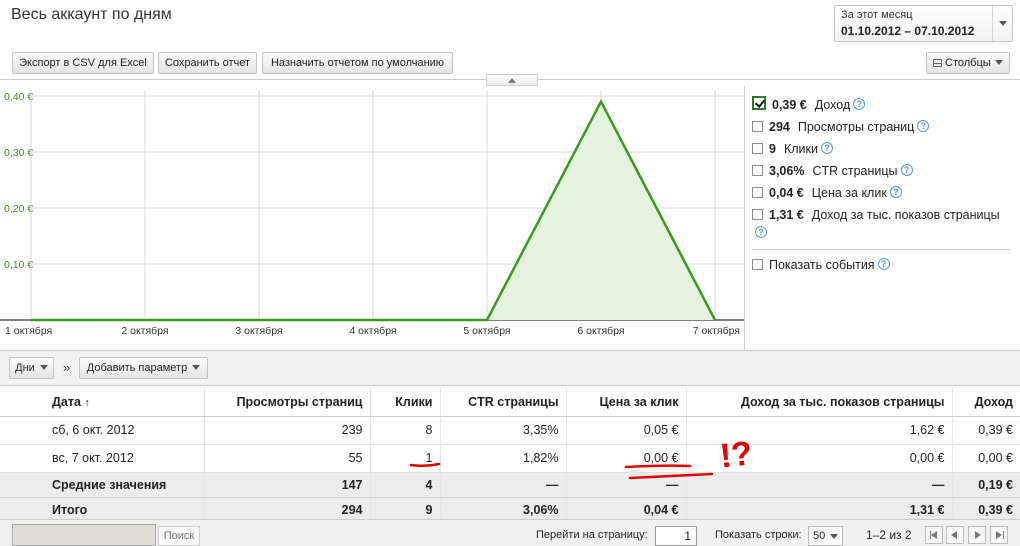 Image resolution: width=1020 pixels, height=546 pixels. I want to click on first-page-icon, so click(934, 535).